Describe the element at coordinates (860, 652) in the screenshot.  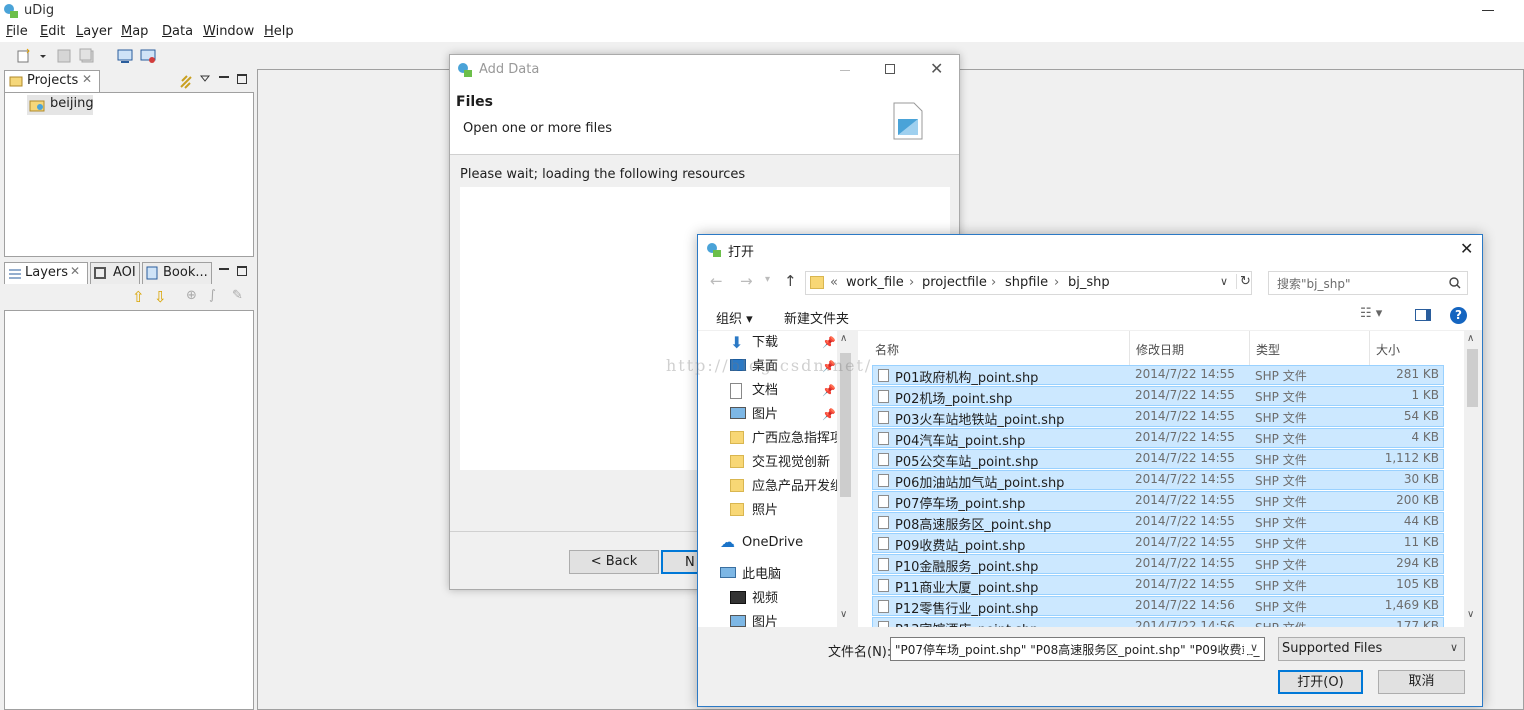
I see `filename-label: 文件名(N):` at that location.